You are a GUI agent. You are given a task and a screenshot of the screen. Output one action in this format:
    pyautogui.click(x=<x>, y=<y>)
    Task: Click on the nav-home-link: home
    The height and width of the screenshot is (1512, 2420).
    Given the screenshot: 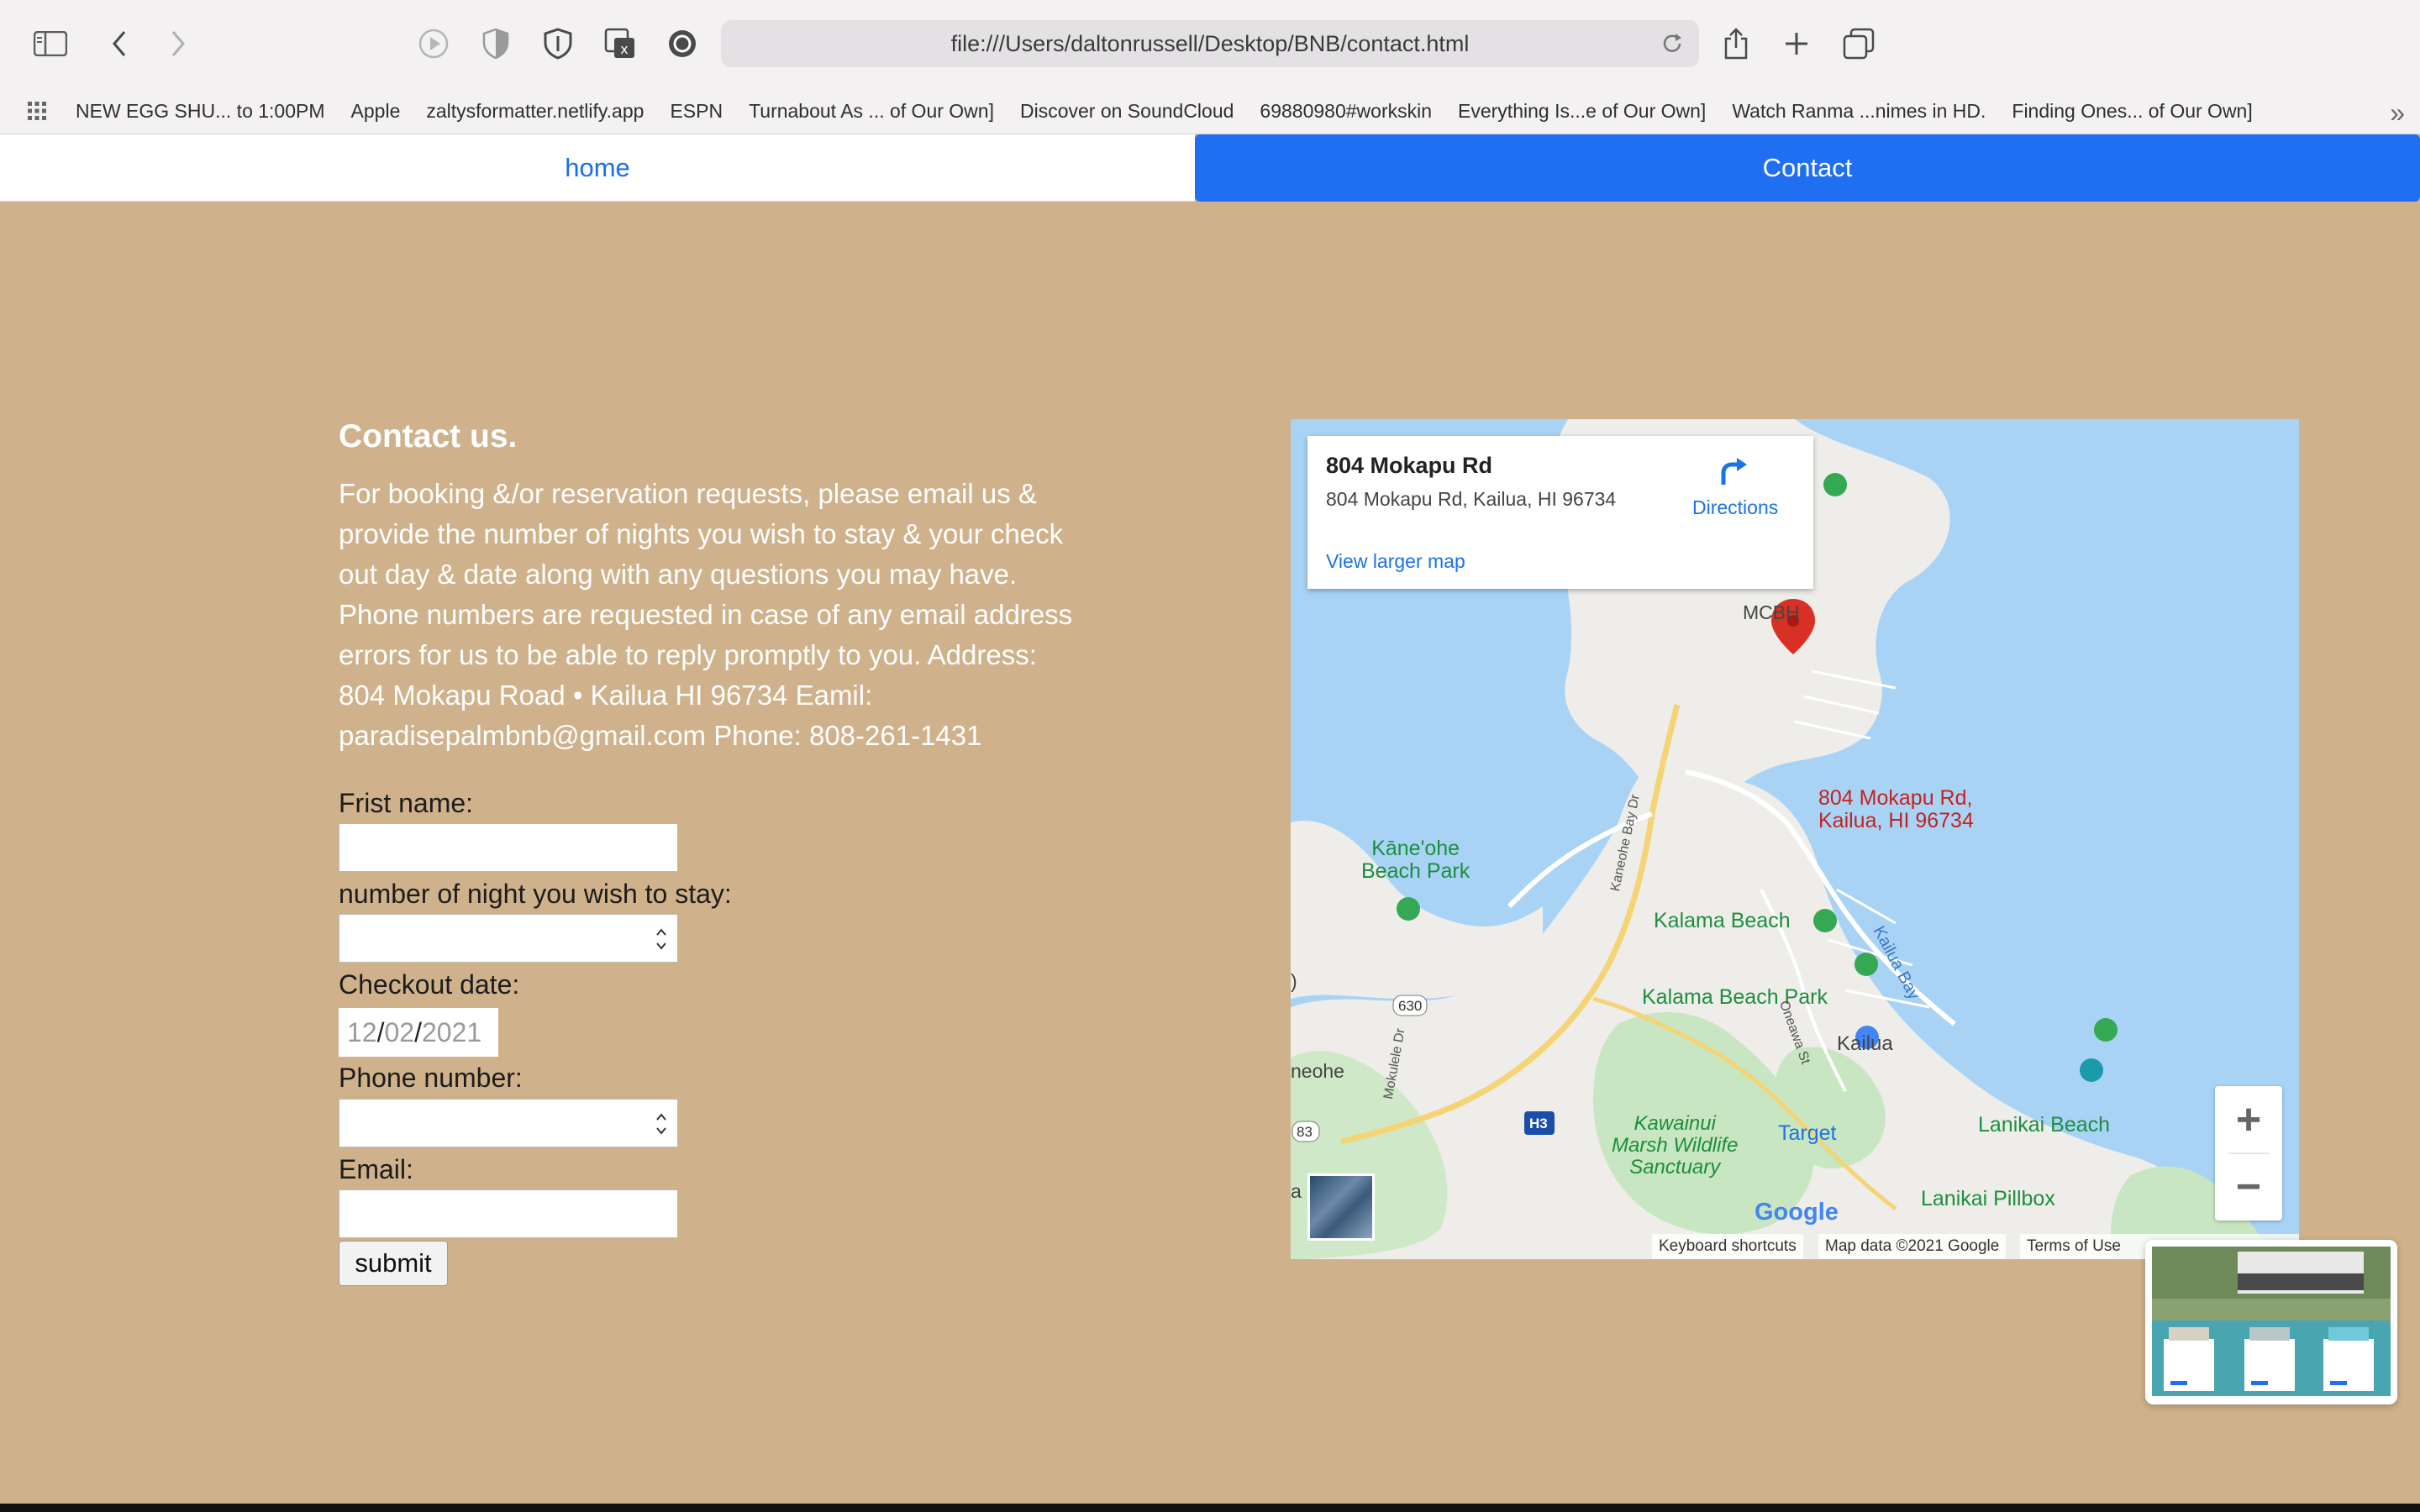 What is the action you would take?
    pyautogui.click(x=597, y=168)
    